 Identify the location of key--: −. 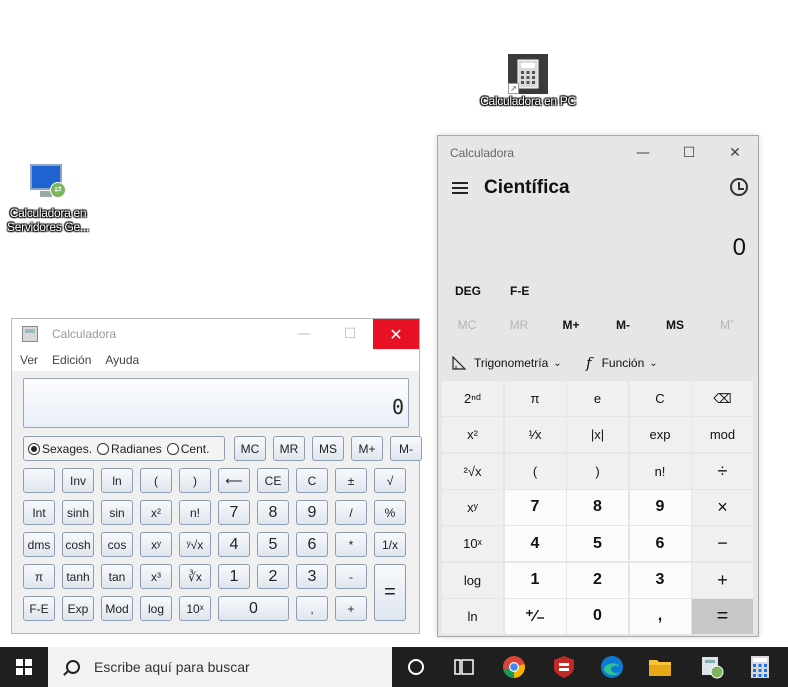
(722, 544).